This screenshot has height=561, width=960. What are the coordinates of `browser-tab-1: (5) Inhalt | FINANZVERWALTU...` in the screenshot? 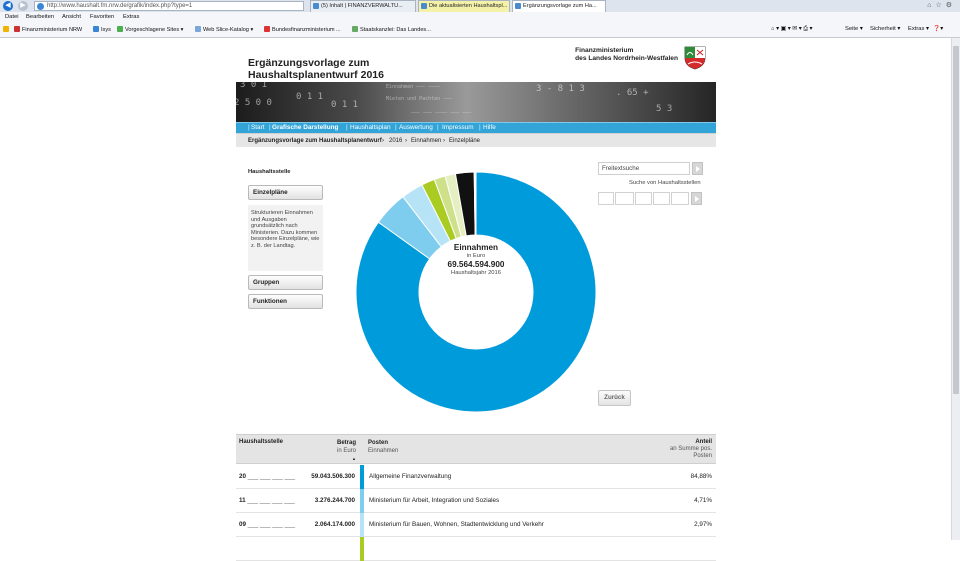 It's located at (363, 6).